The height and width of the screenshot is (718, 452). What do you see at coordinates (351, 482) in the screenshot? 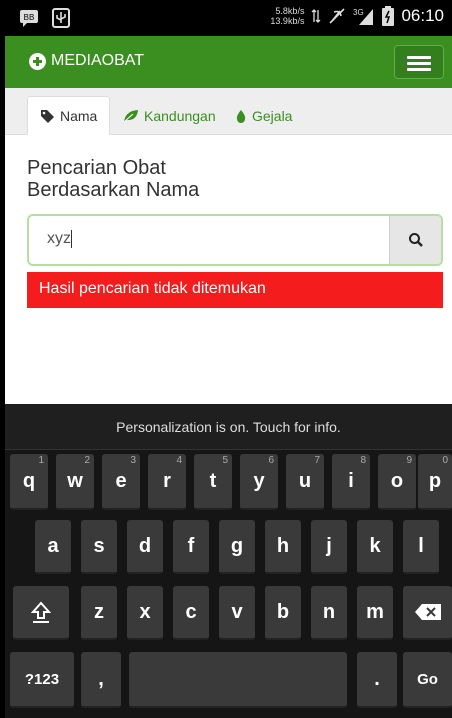
I see `key-i: 8i` at bounding box center [351, 482].